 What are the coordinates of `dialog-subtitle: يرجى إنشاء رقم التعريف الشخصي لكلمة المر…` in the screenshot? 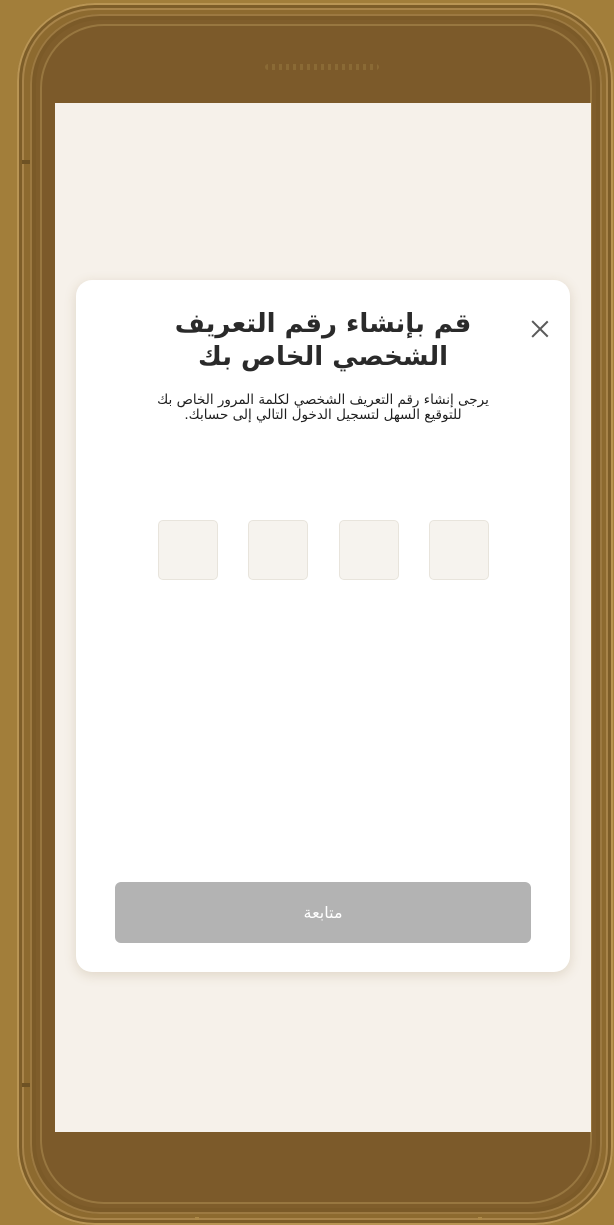 It's located at (323, 408).